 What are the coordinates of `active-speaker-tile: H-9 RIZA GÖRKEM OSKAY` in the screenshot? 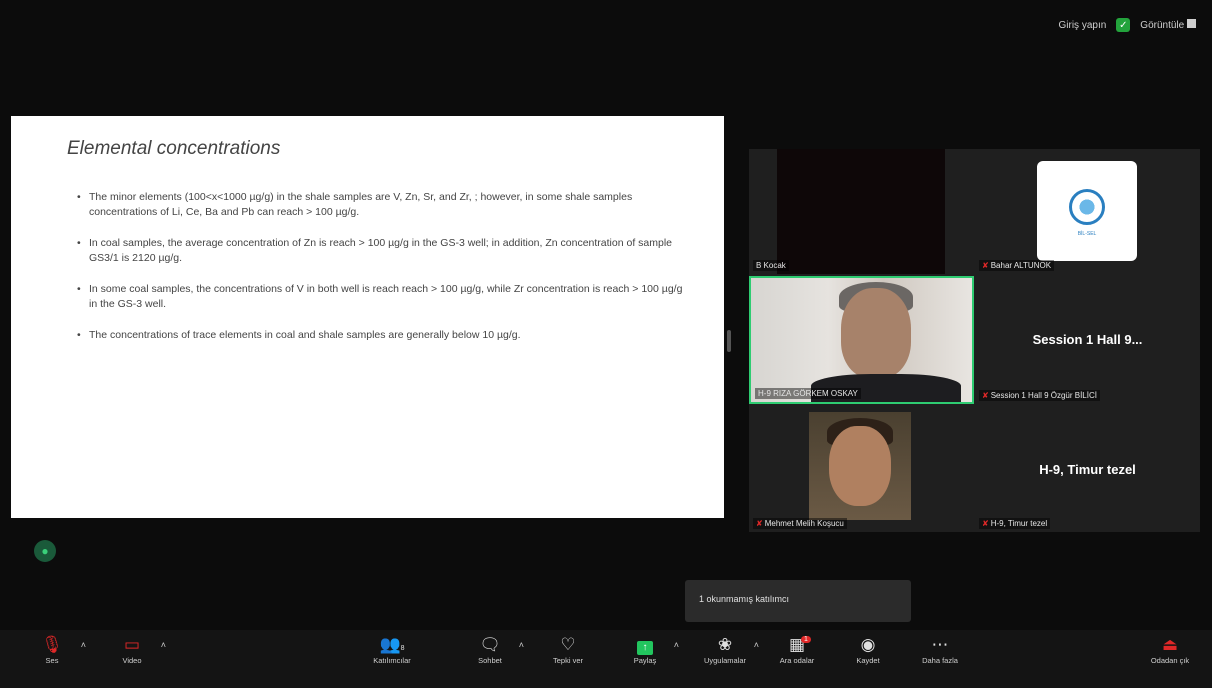 It's located at (861, 340).